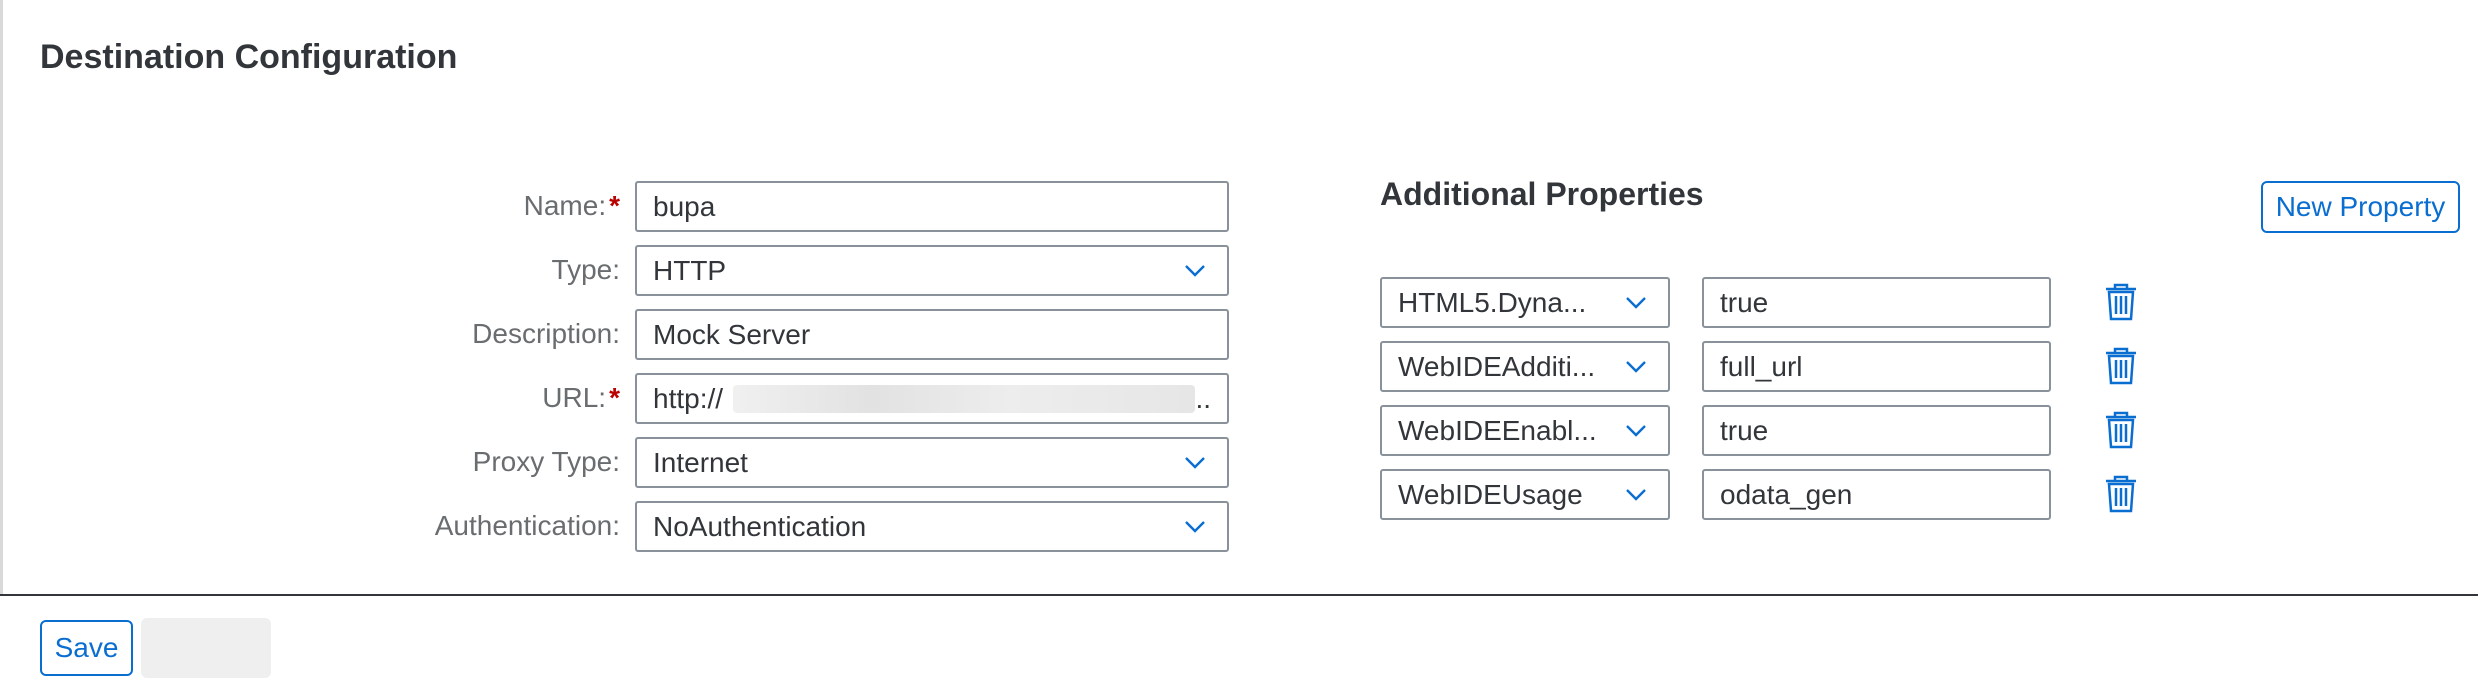 The height and width of the screenshot is (692, 2478). Describe the element at coordinates (1876, 494) in the screenshot. I see `property-value-input: odata_gen` at that location.